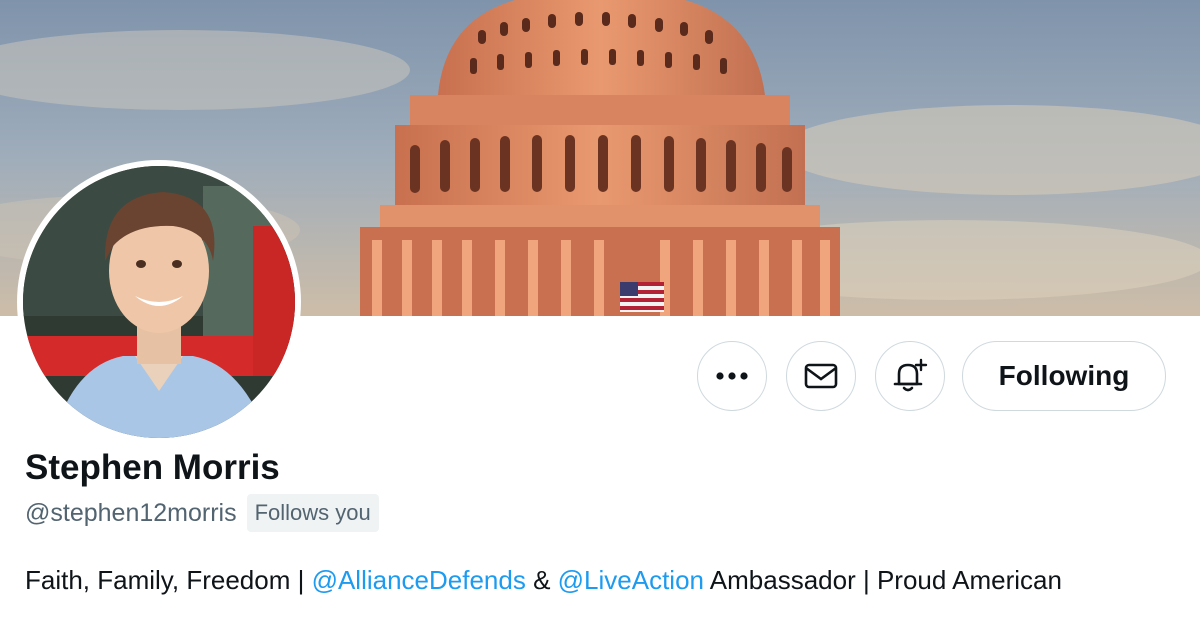 The image size is (1200, 628). Describe the element at coordinates (131, 512) in the screenshot. I see `profile-handle: @stephen12morris` at that location.